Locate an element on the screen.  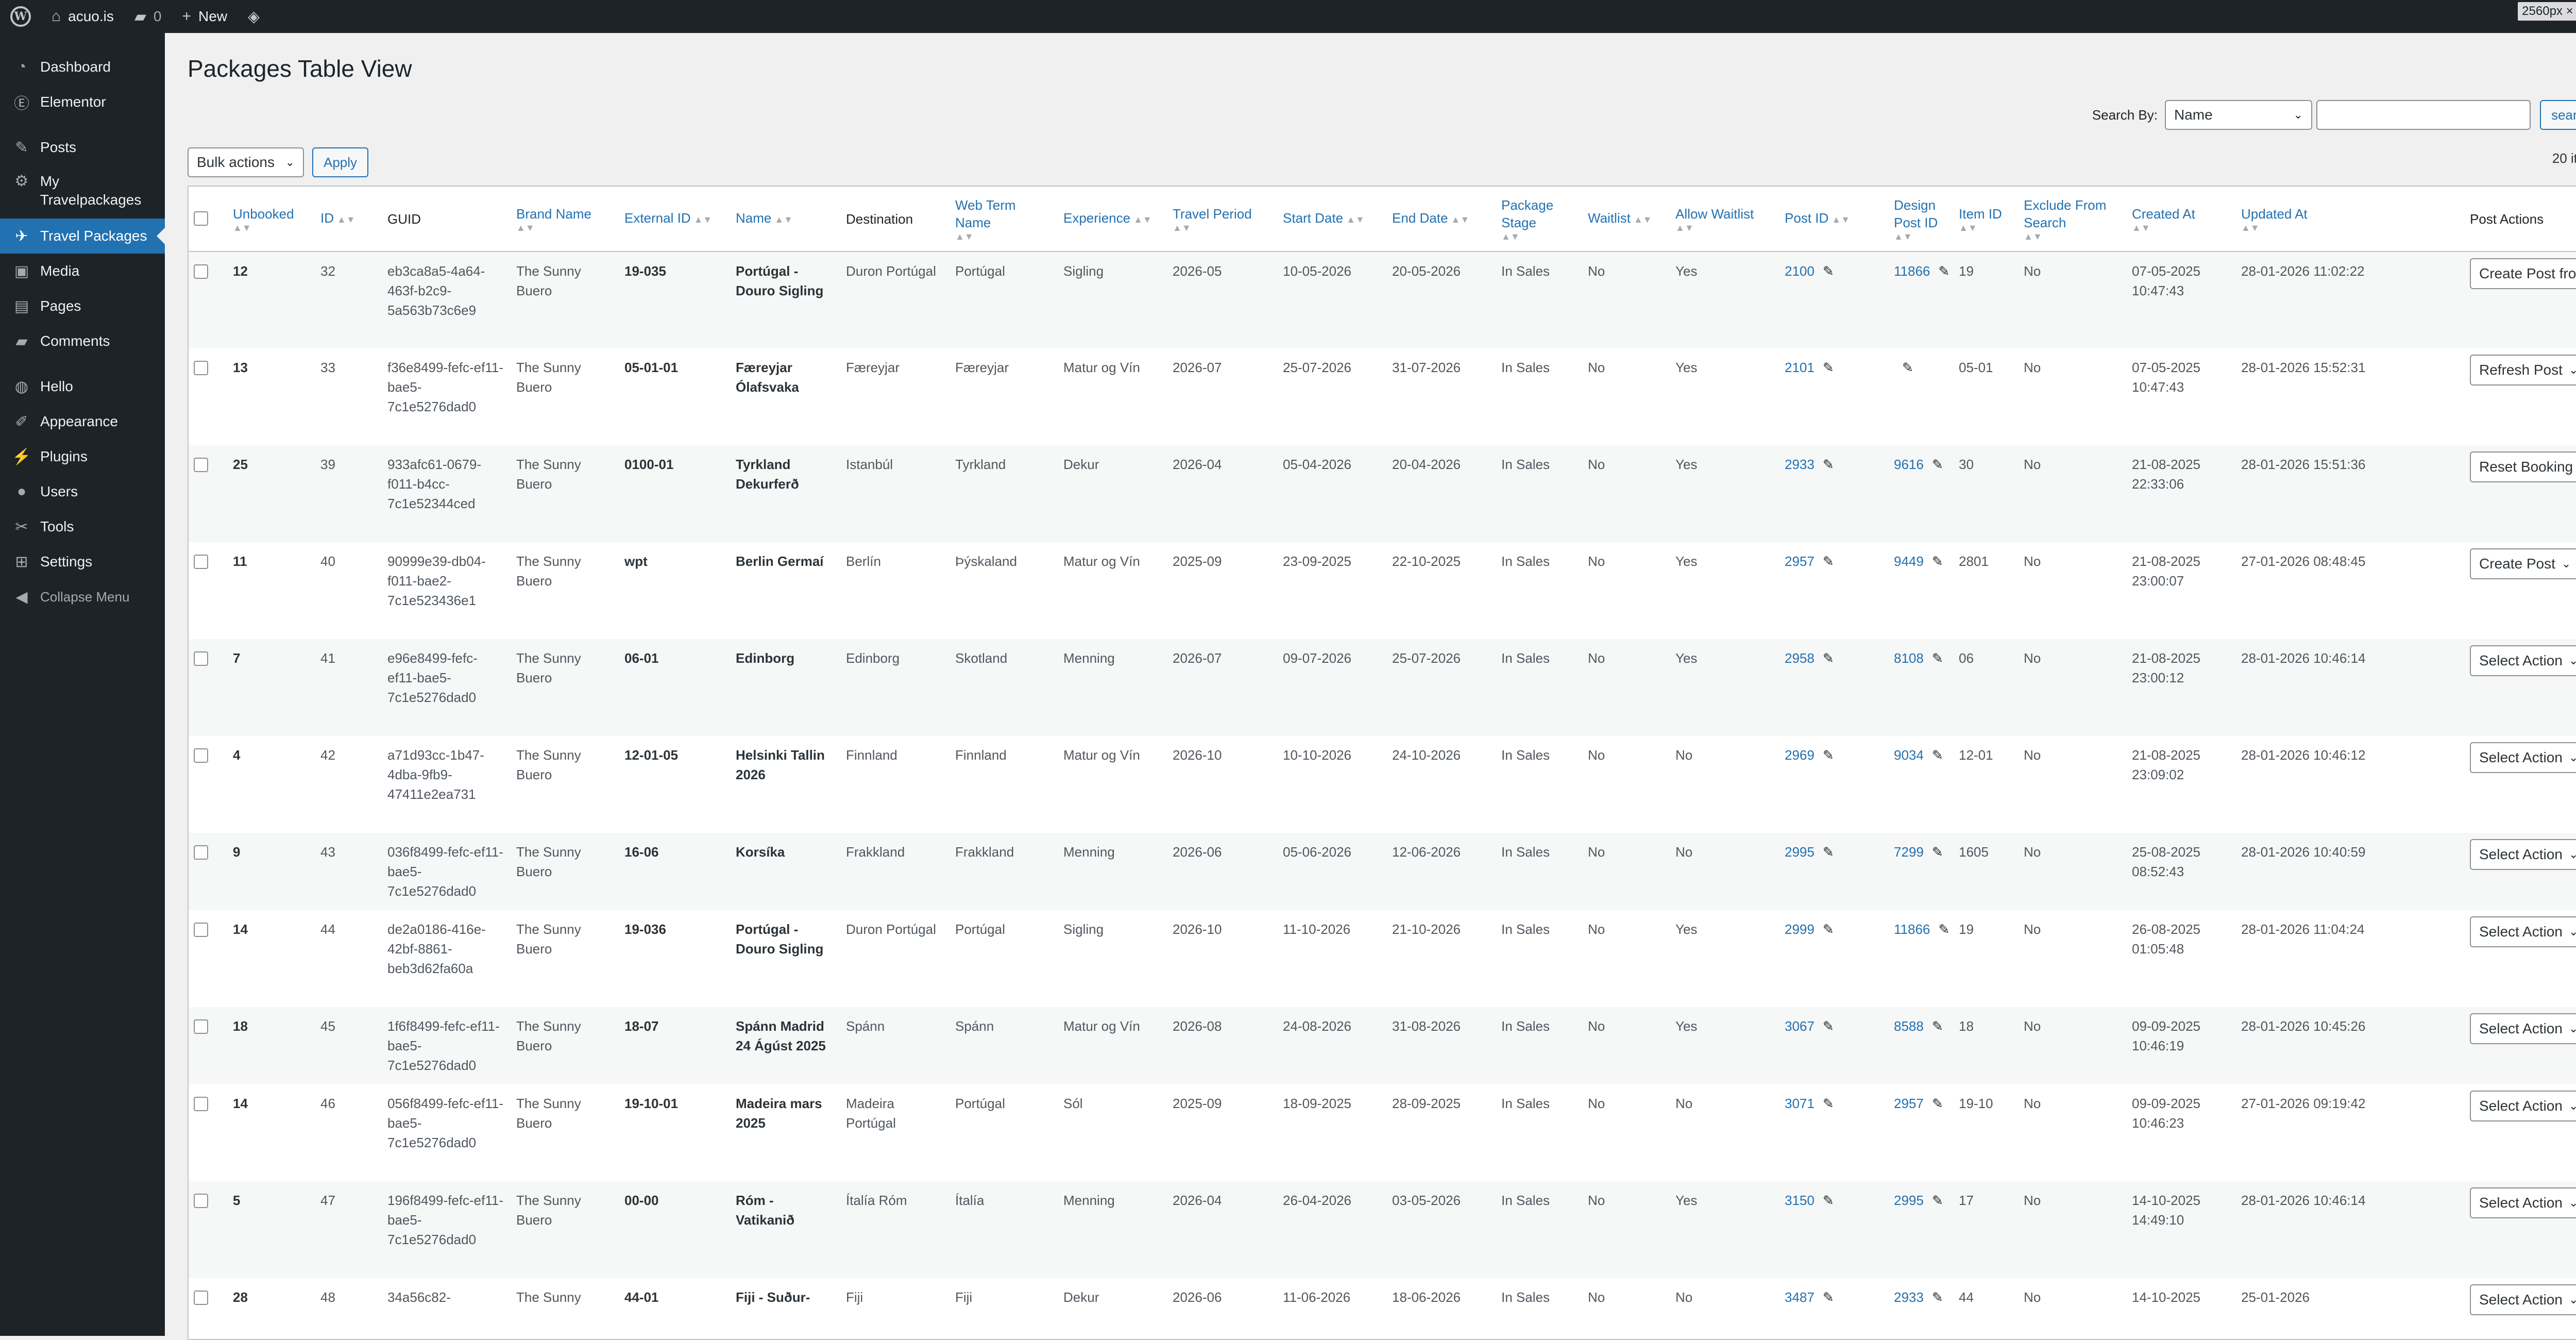
sidebar-item-my-travelpackages: ⚙ My Travelpackages is located at coordinates (82, 192).